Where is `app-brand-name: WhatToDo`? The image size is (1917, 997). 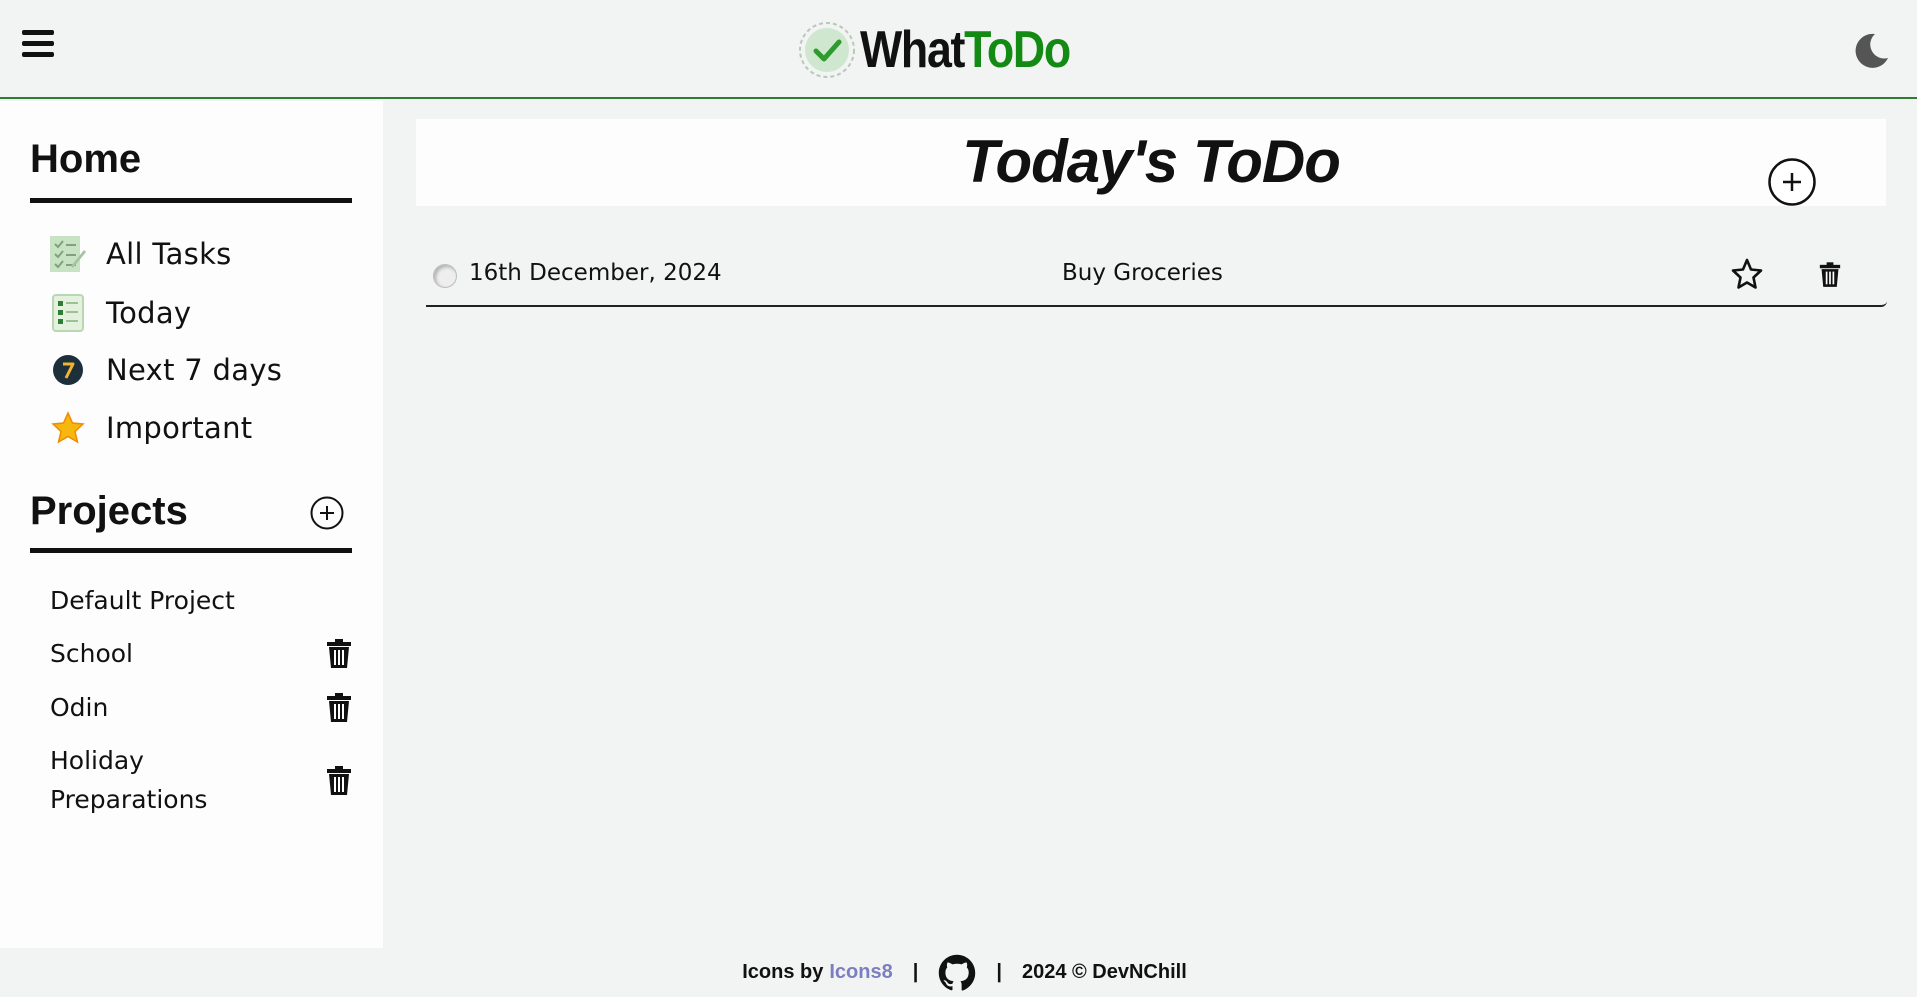
app-brand-name: WhatToDo is located at coordinates (965, 50).